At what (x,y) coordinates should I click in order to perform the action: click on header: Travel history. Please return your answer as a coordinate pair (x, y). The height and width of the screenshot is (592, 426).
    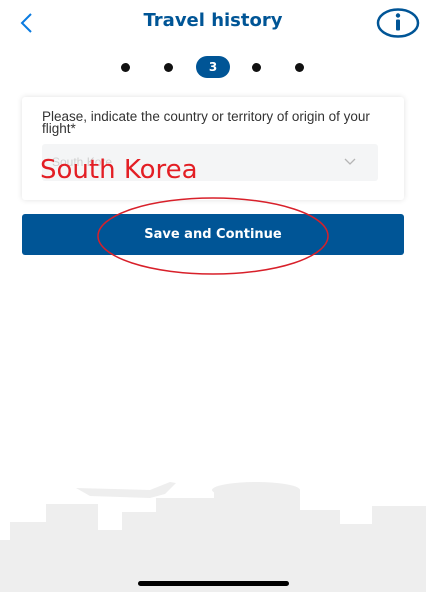
    Looking at the image, I should click on (213, 24).